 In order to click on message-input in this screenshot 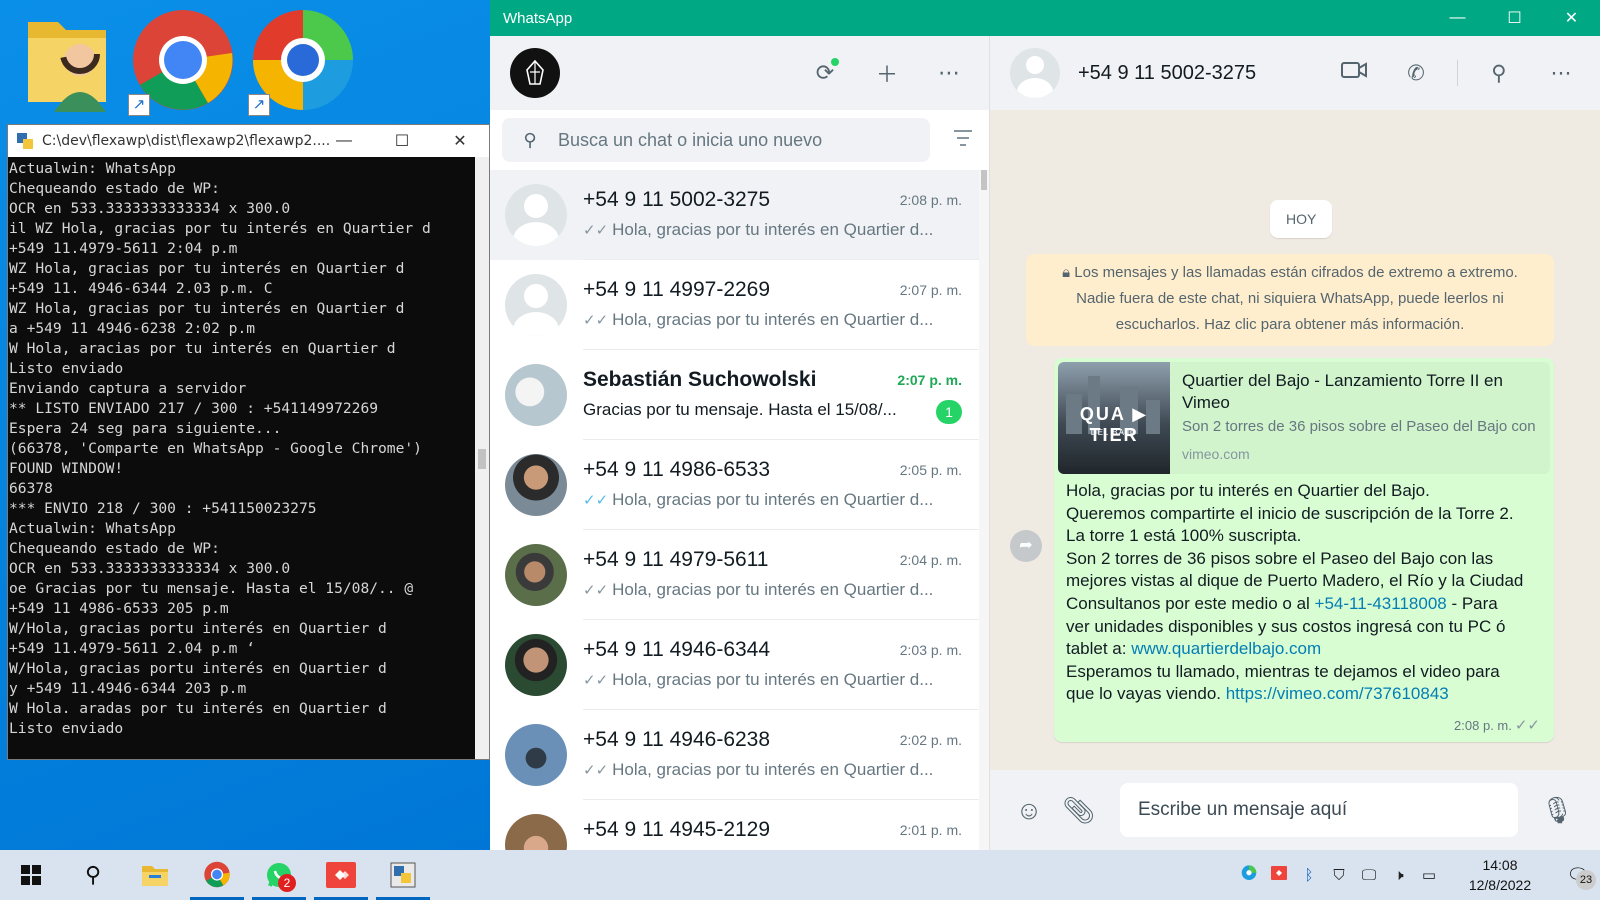, I will do `click(1319, 810)`.